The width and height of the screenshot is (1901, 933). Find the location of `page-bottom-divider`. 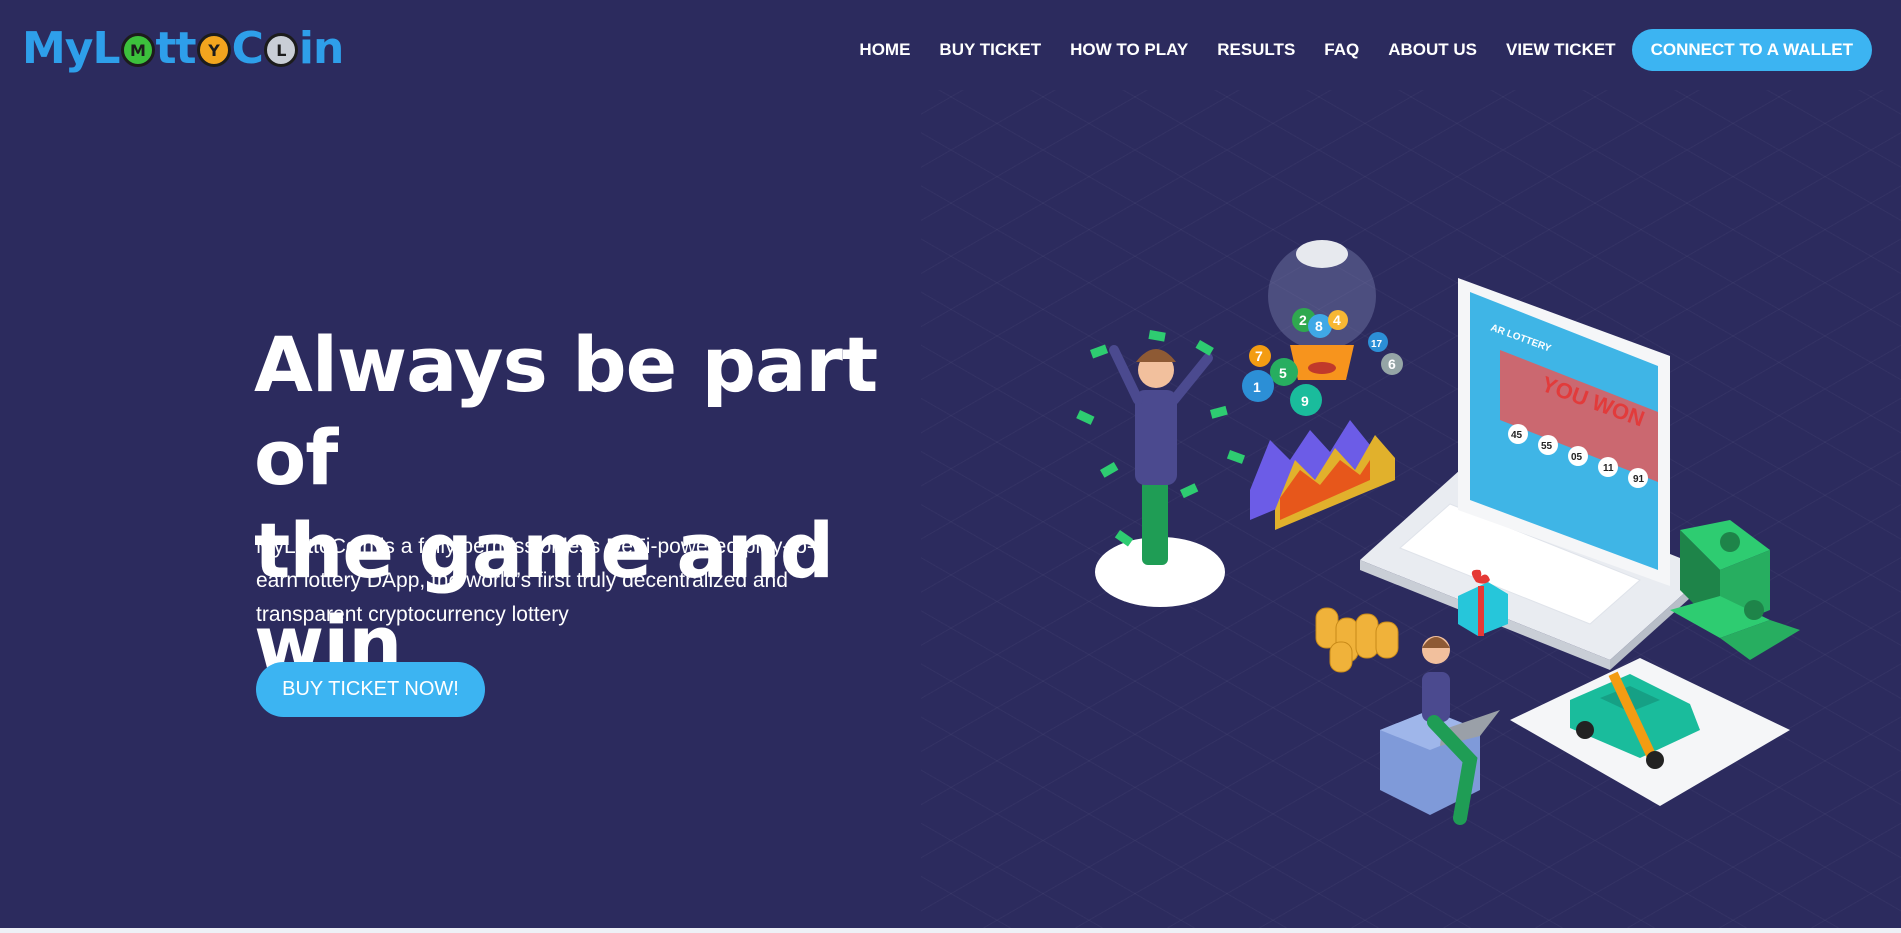

page-bottom-divider is located at coordinates (950, 930).